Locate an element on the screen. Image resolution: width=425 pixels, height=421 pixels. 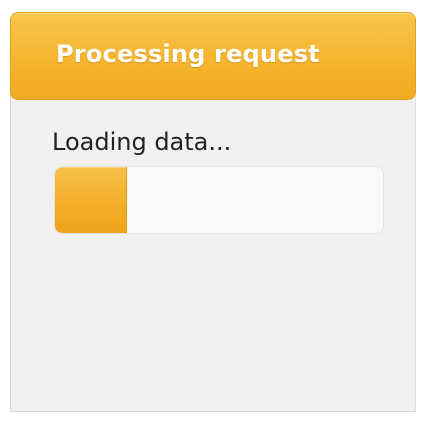
dialog-title: Processing request is located at coordinates (188, 54).